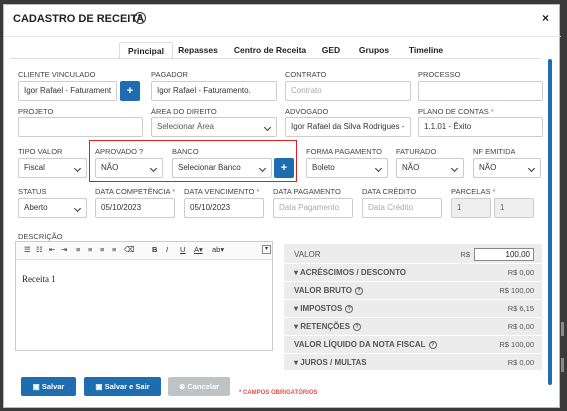 This screenshot has height=411, width=567. What do you see at coordinates (307, 111) in the screenshot?
I see `advogado-label: ADVOGADO` at bounding box center [307, 111].